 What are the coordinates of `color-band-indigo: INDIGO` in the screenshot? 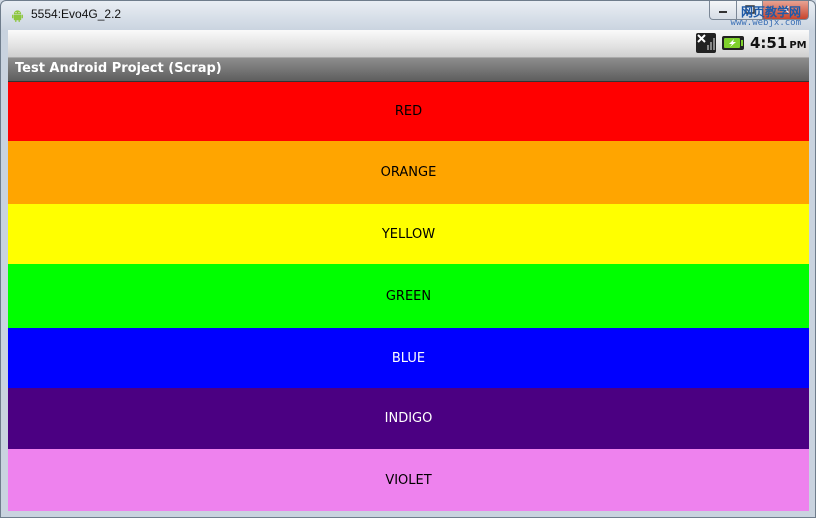 It's located at (408, 418).